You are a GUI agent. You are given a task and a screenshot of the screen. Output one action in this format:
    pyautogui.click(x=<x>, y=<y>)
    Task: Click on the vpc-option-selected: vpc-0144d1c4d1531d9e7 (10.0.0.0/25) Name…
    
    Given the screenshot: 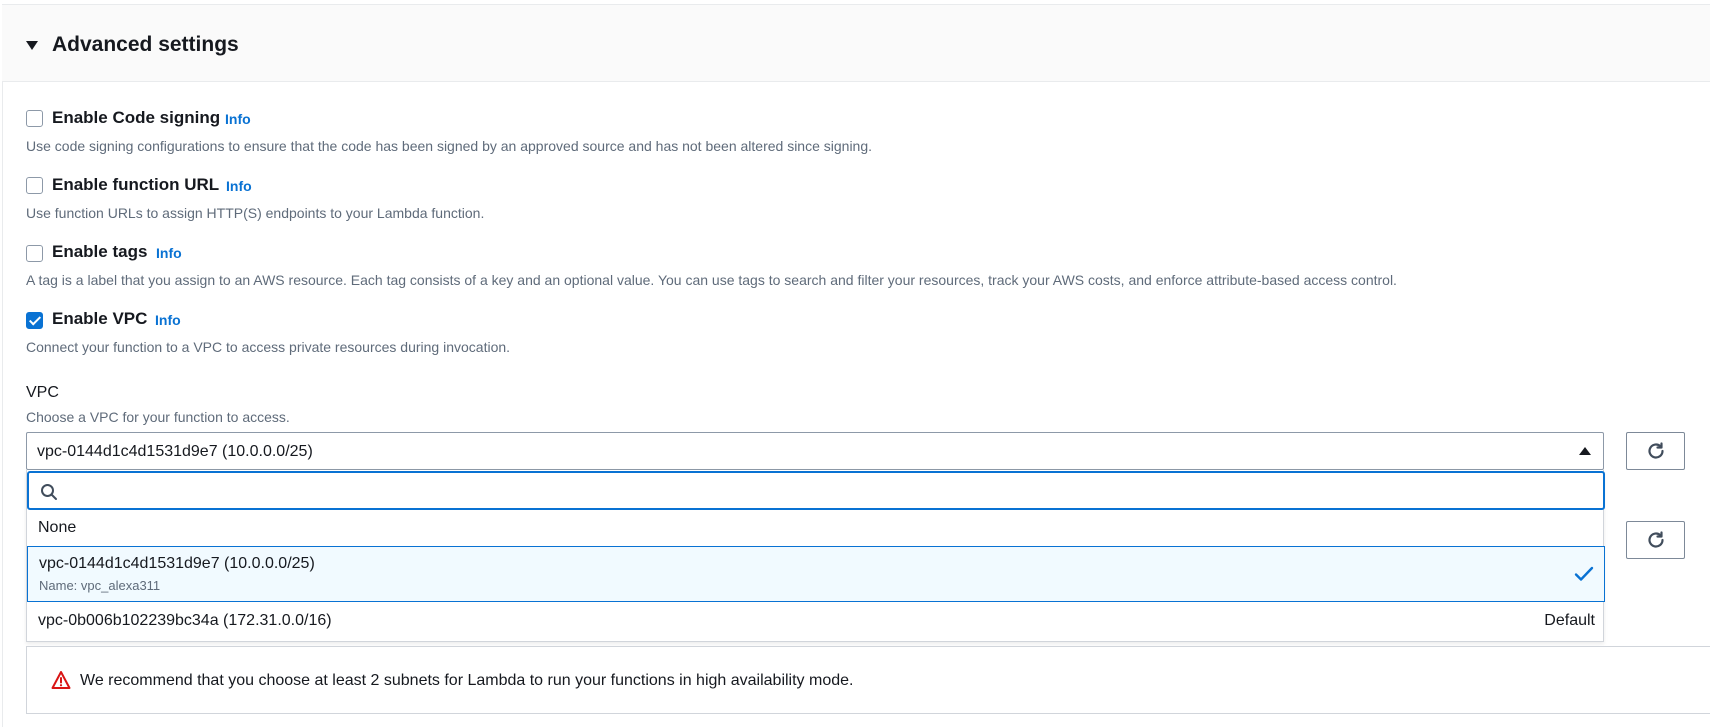 What is the action you would take?
    pyautogui.click(x=816, y=574)
    